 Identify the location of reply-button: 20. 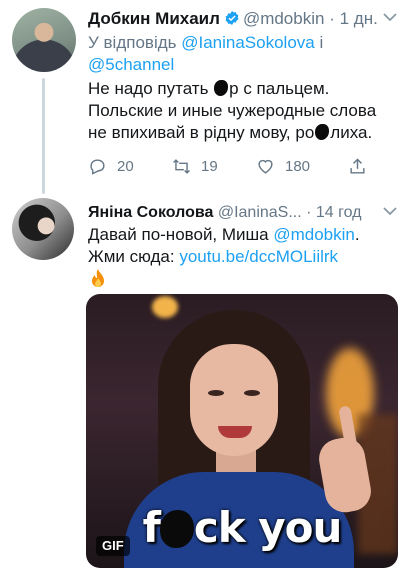
(111, 166).